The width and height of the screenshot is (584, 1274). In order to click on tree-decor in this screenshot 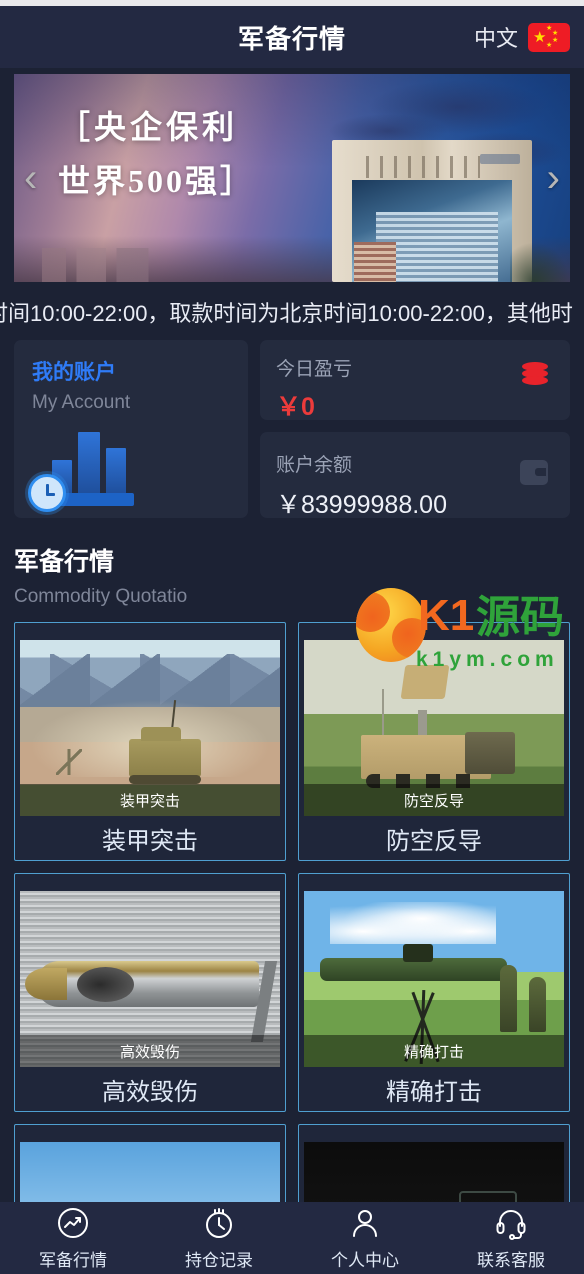, I will do `click(540, 262)`.